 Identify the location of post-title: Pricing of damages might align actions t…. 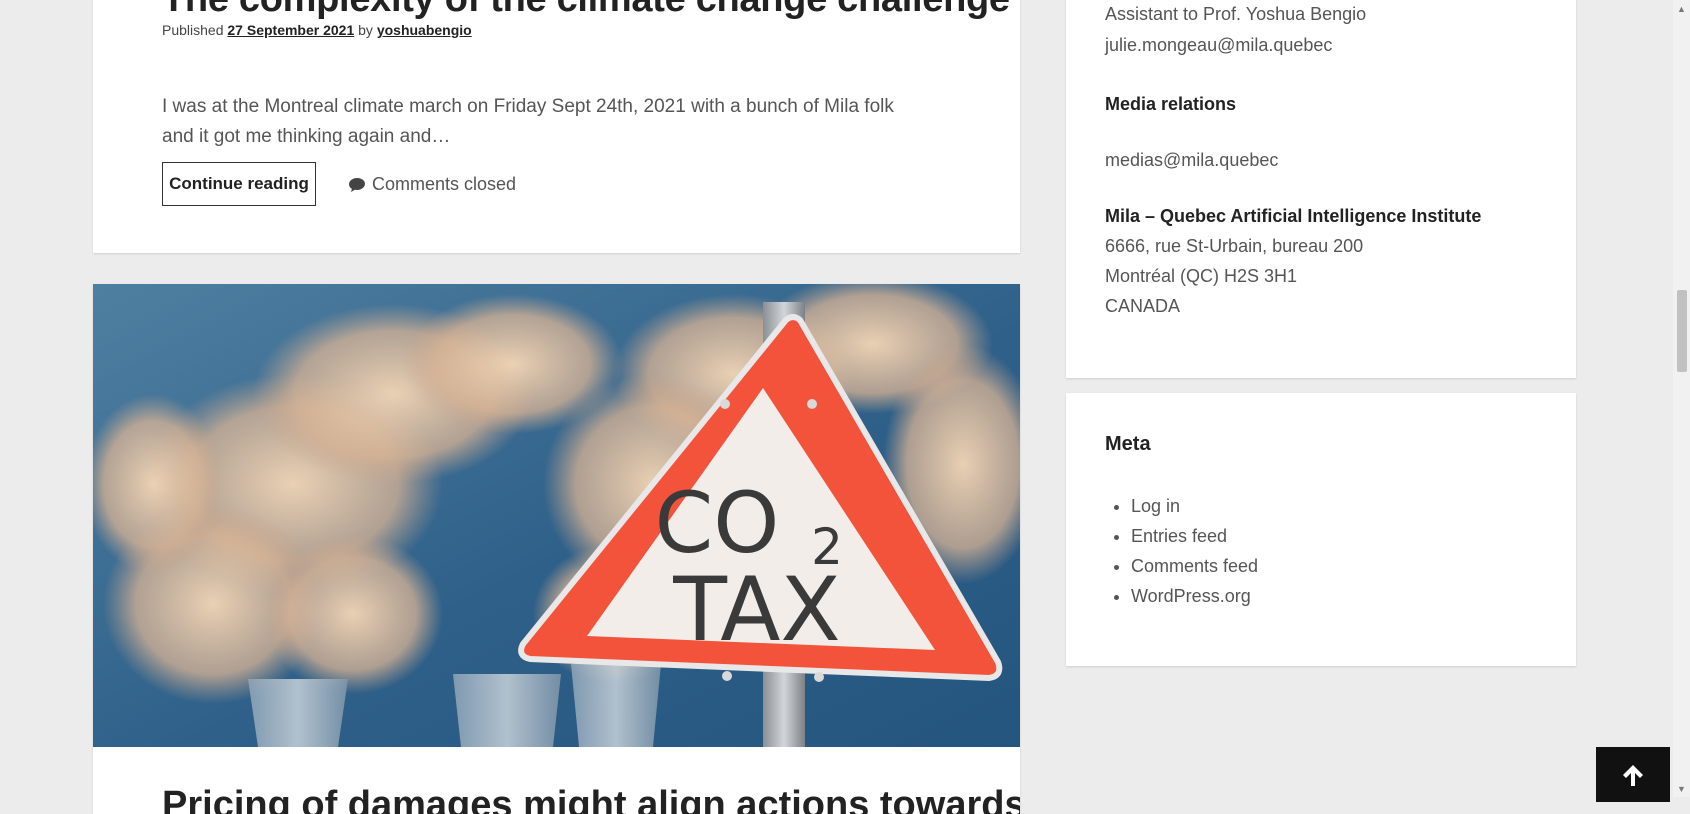
(591, 800).